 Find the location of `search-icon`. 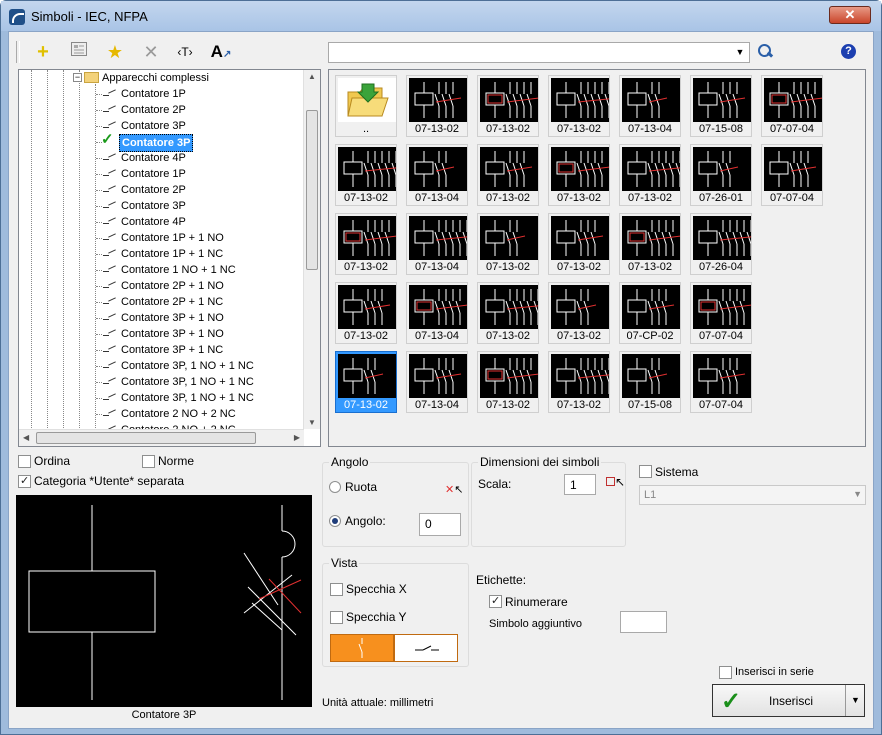

search-icon is located at coordinates (765, 51).